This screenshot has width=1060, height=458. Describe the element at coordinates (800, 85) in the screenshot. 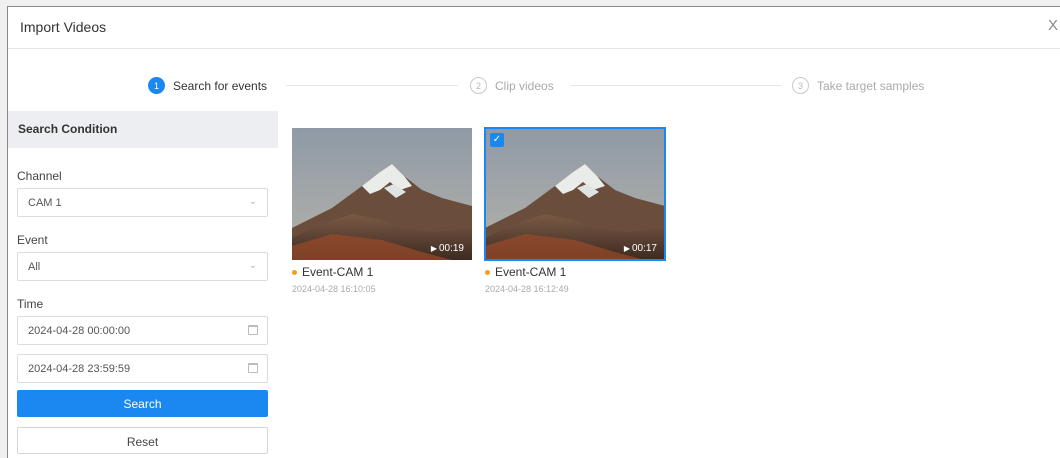

I see `step-number-3: 3` at that location.